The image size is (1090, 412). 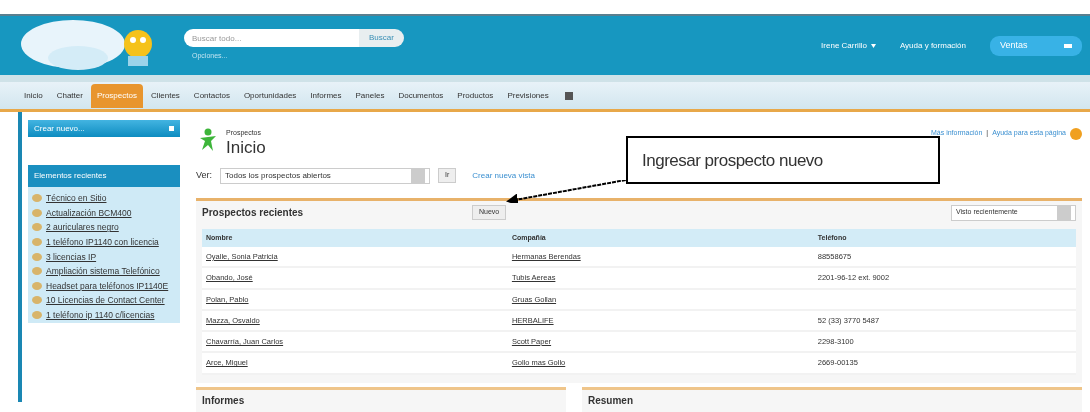 What do you see at coordinates (475, 95) in the screenshot?
I see `nav-tab: Productos` at bounding box center [475, 95].